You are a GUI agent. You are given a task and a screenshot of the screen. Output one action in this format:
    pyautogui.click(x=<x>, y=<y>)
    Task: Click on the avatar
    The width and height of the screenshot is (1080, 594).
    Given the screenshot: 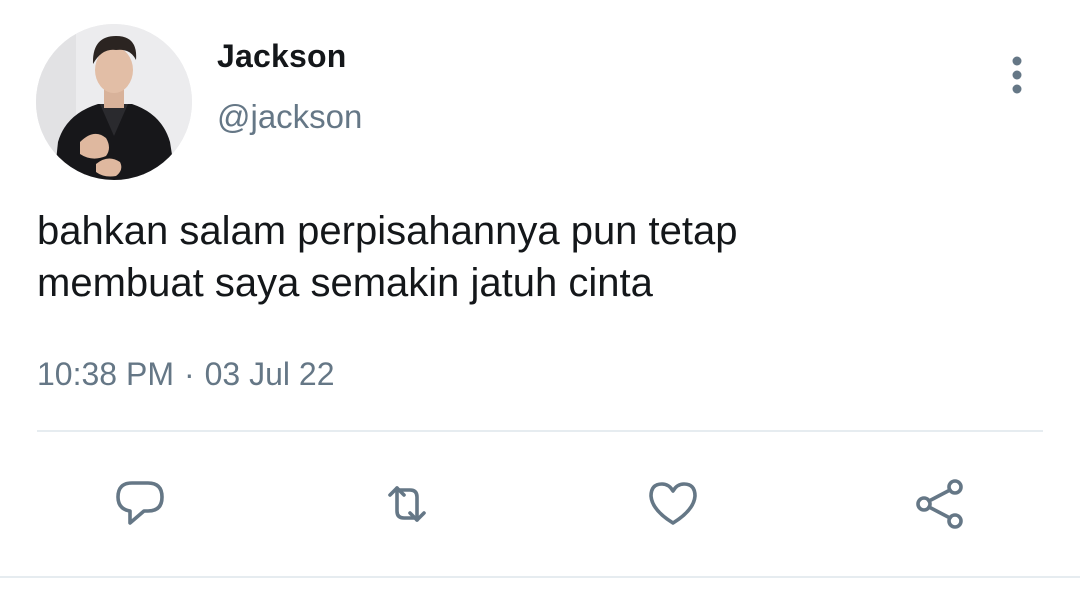 What is the action you would take?
    pyautogui.click(x=114, y=102)
    